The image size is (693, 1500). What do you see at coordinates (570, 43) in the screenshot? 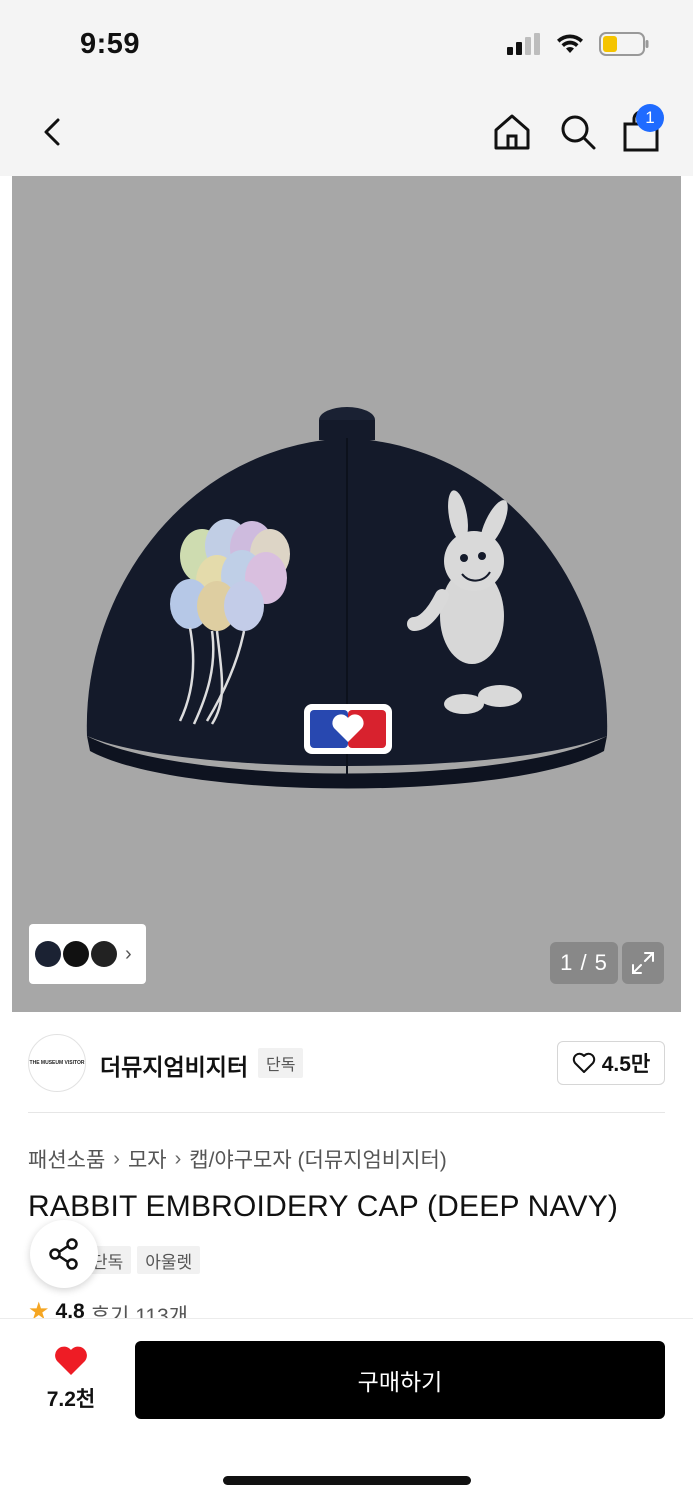
I see `wifi-icon` at bounding box center [570, 43].